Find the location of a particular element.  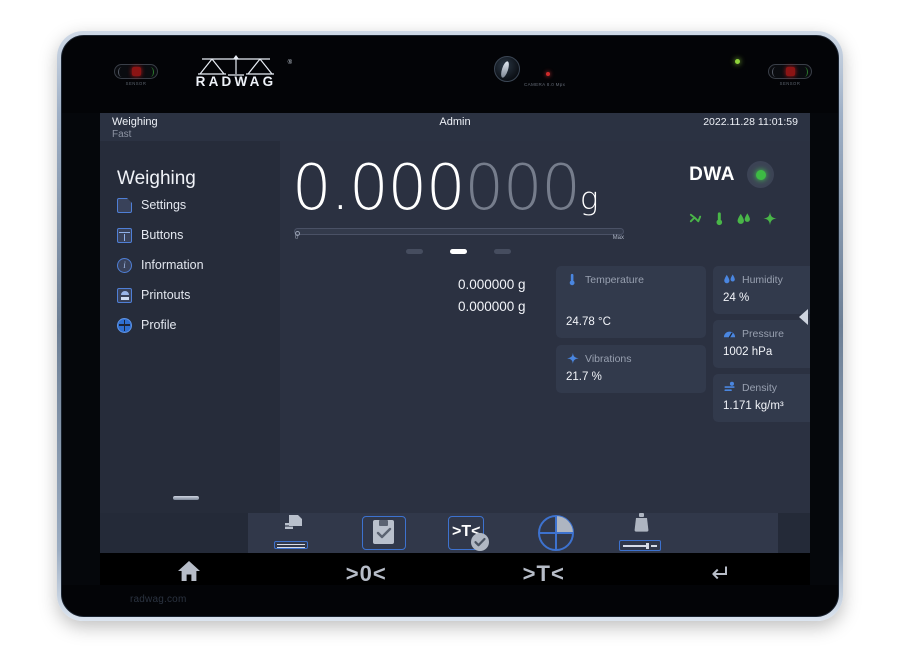

card-title: Density is located at coordinates (760, 387).